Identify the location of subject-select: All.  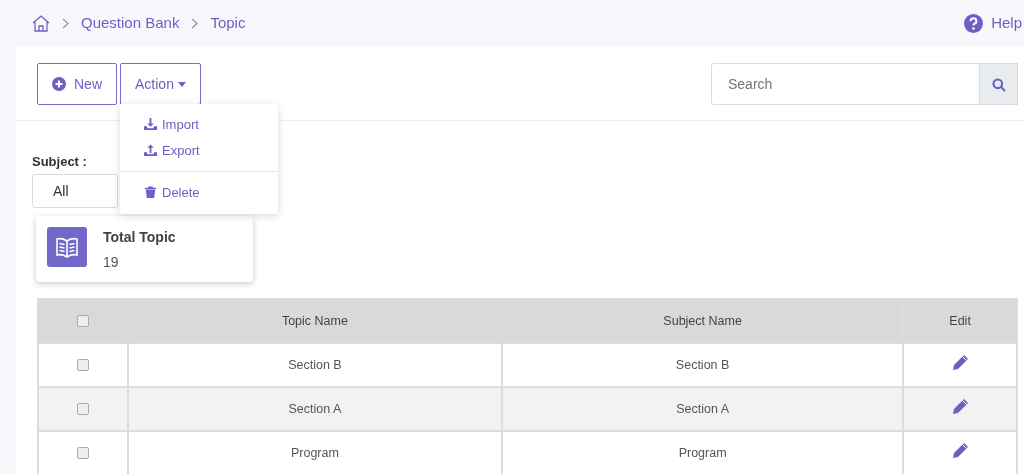
(75, 191).